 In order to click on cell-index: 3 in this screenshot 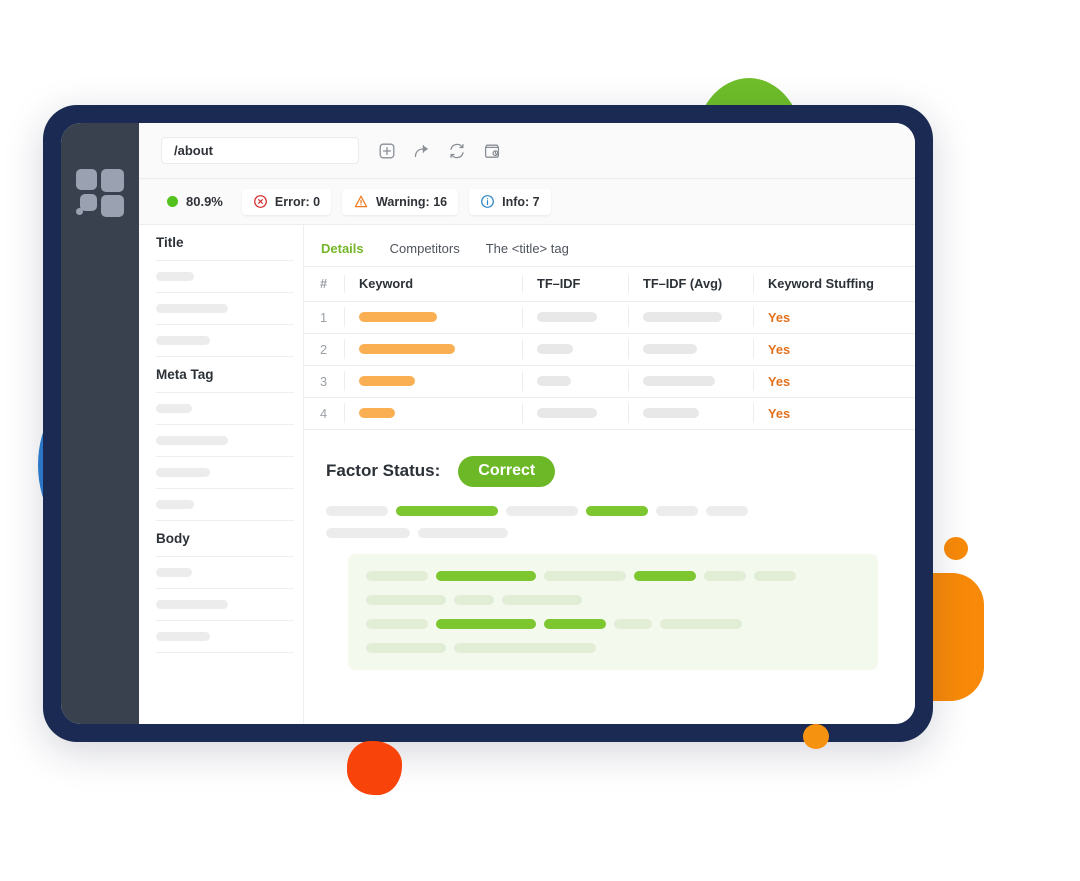, I will do `click(324, 381)`.